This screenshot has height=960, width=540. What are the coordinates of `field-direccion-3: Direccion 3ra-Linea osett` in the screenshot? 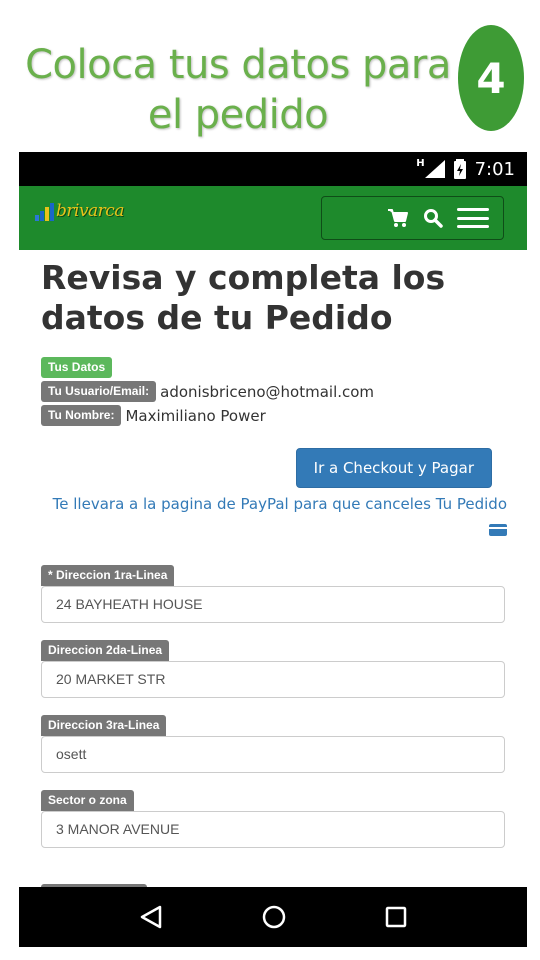 It's located at (274, 743).